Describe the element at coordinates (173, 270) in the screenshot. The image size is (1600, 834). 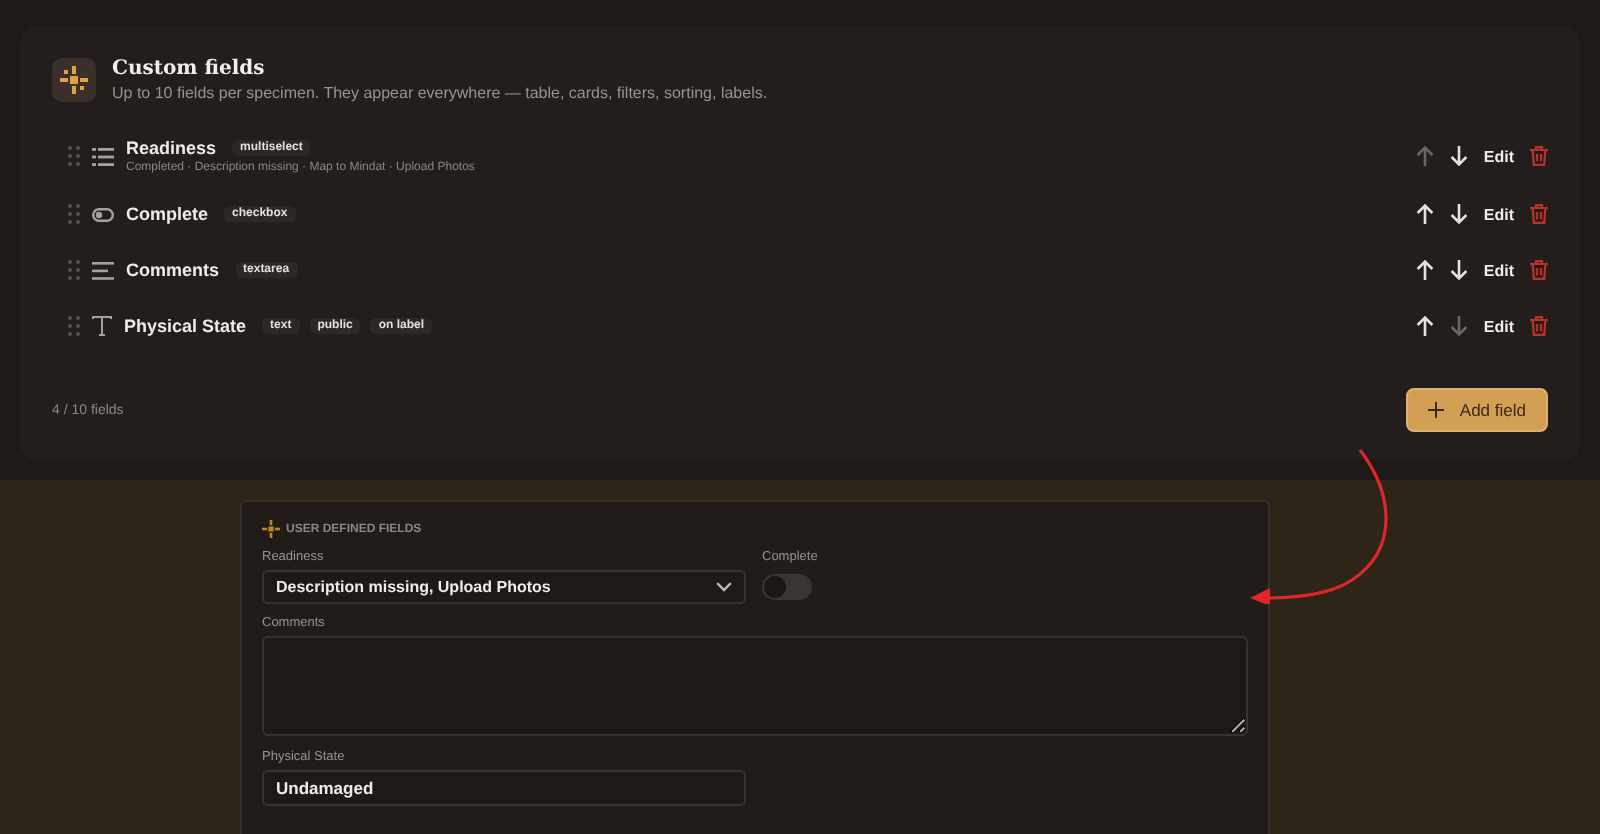
I see `field-name: Comments` at that location.